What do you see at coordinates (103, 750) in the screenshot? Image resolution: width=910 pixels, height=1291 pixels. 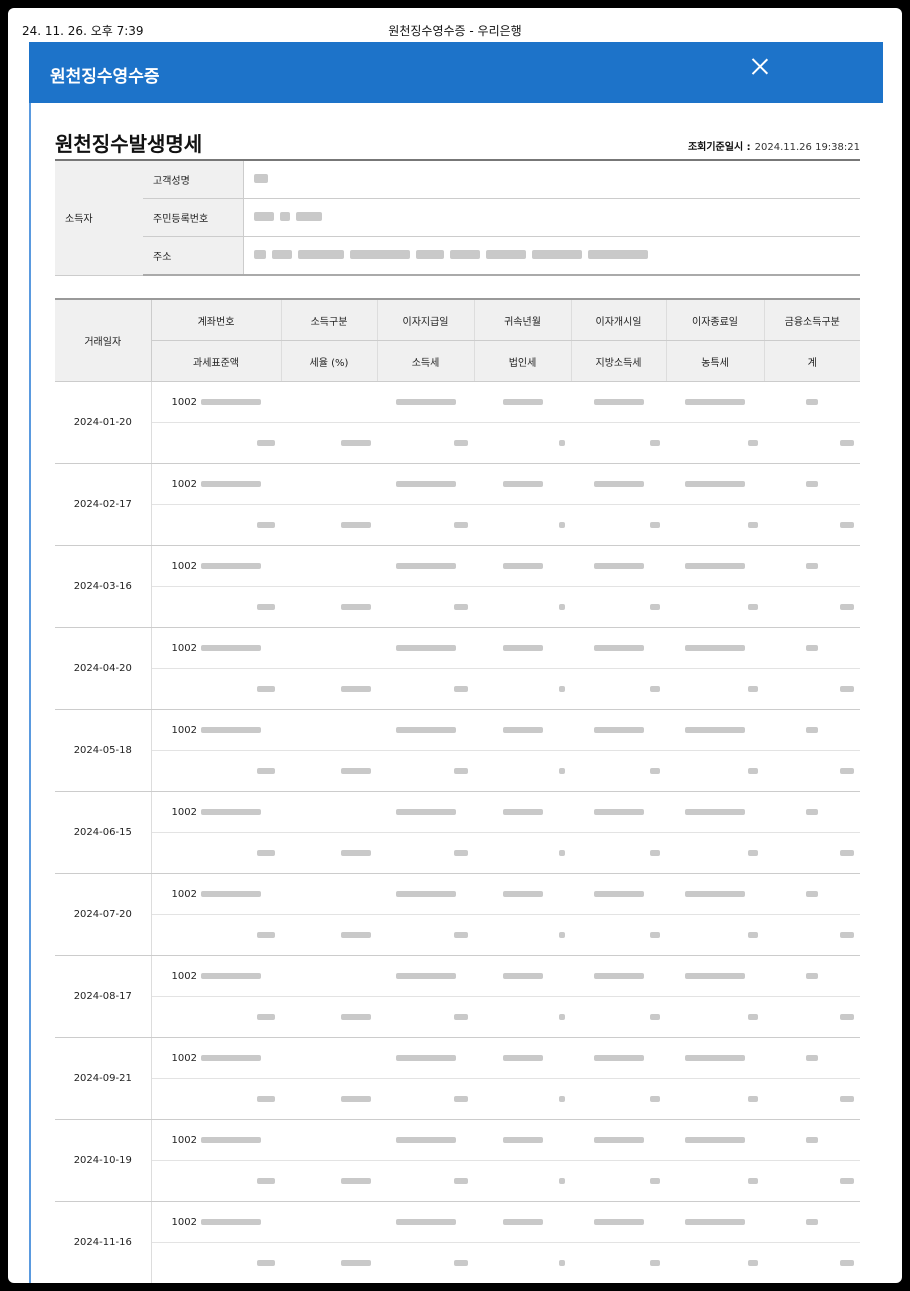 I see `transaction-date: 2024-05-18` at bounding box center [103, 750].